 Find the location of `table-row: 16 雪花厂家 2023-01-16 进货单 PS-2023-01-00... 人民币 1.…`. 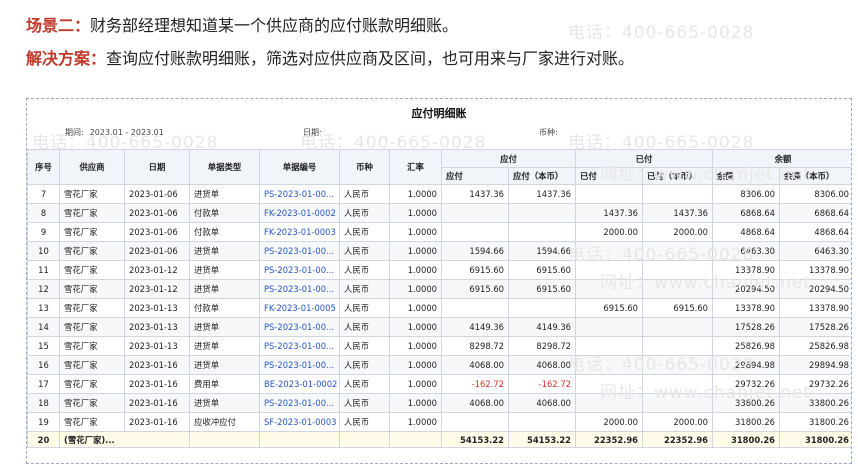

table-row: 16 雪花厂家 2023-01-16 进货单 PS-2023-01-00... 人民币 1.… is located at coordinates (439, 365).